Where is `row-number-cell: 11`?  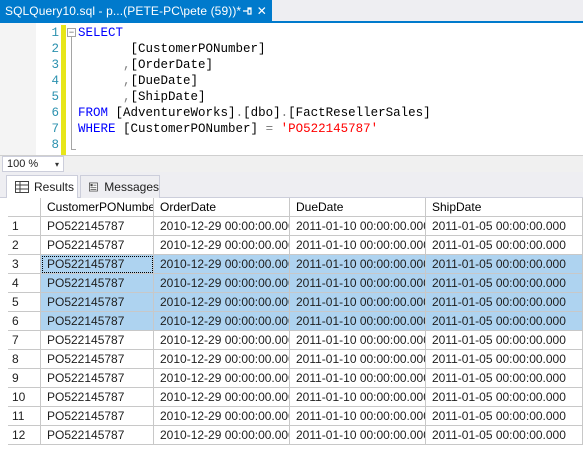
row-number-cell: 11 is located at coordinates (24, 416).